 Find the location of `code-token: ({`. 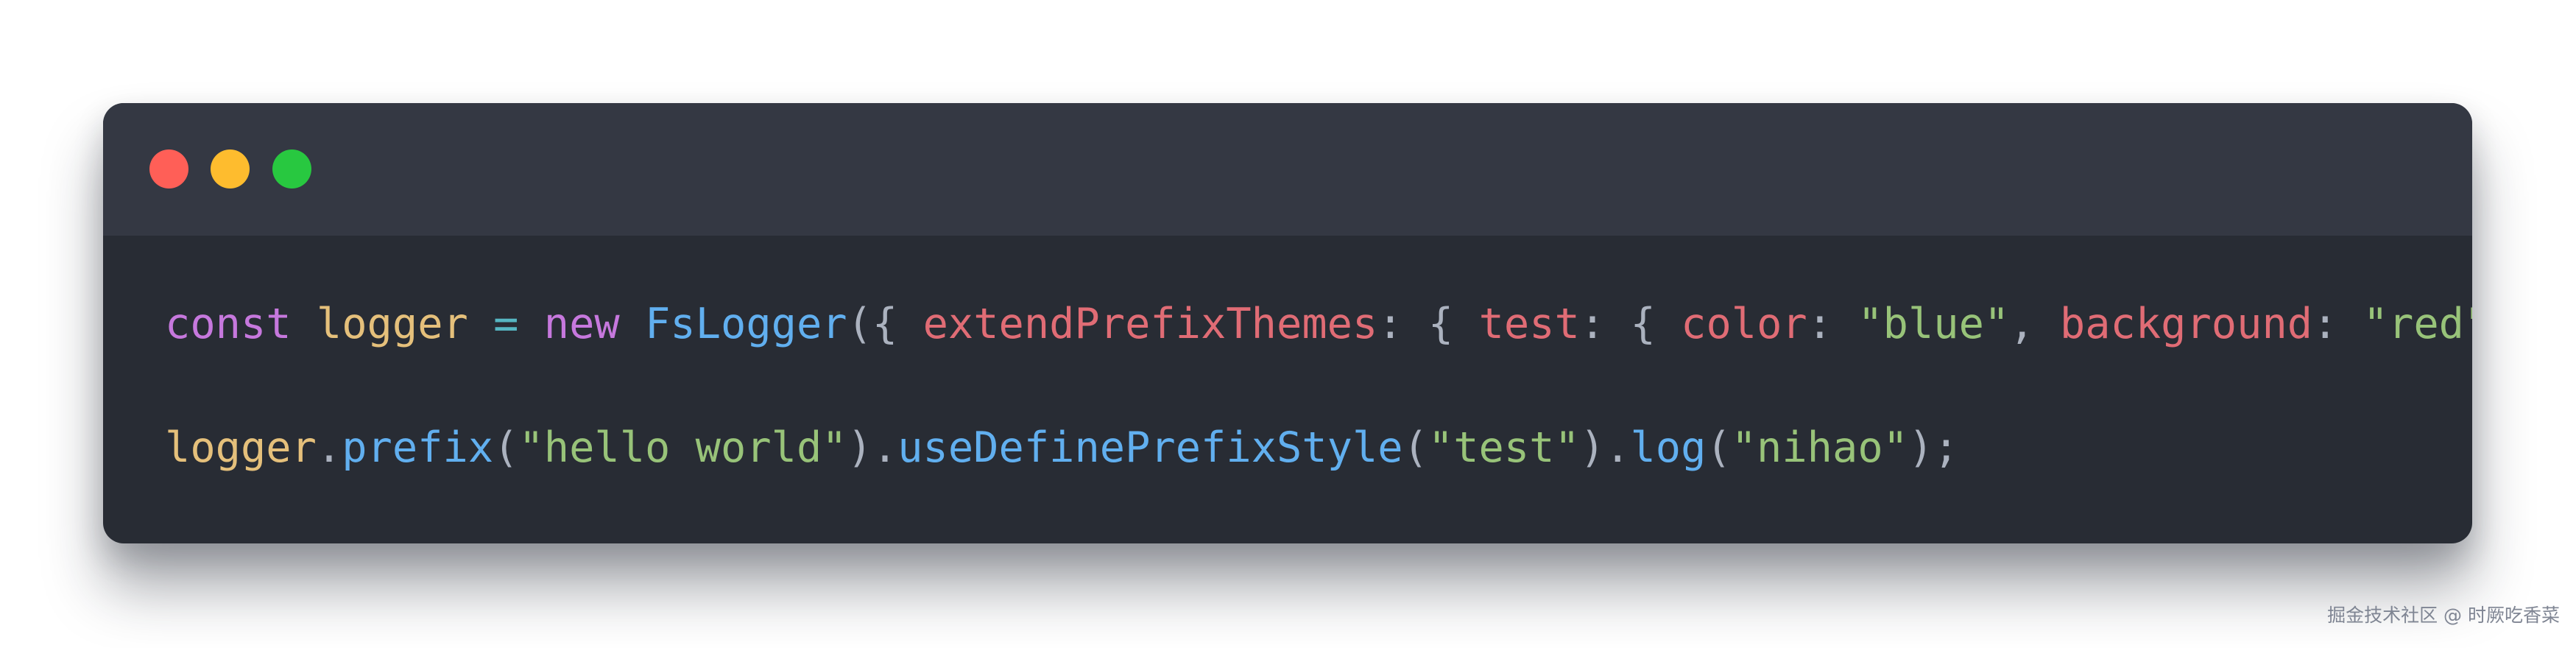

code-token: ({ is located at coordinates (885, 324).